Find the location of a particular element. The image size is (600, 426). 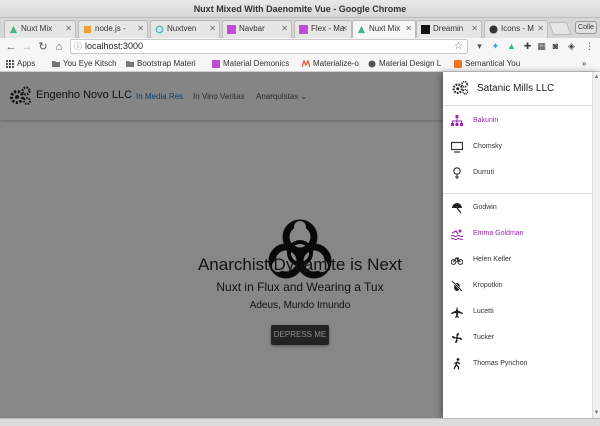

profile-button: Colle is located at coordinates (586, 27).